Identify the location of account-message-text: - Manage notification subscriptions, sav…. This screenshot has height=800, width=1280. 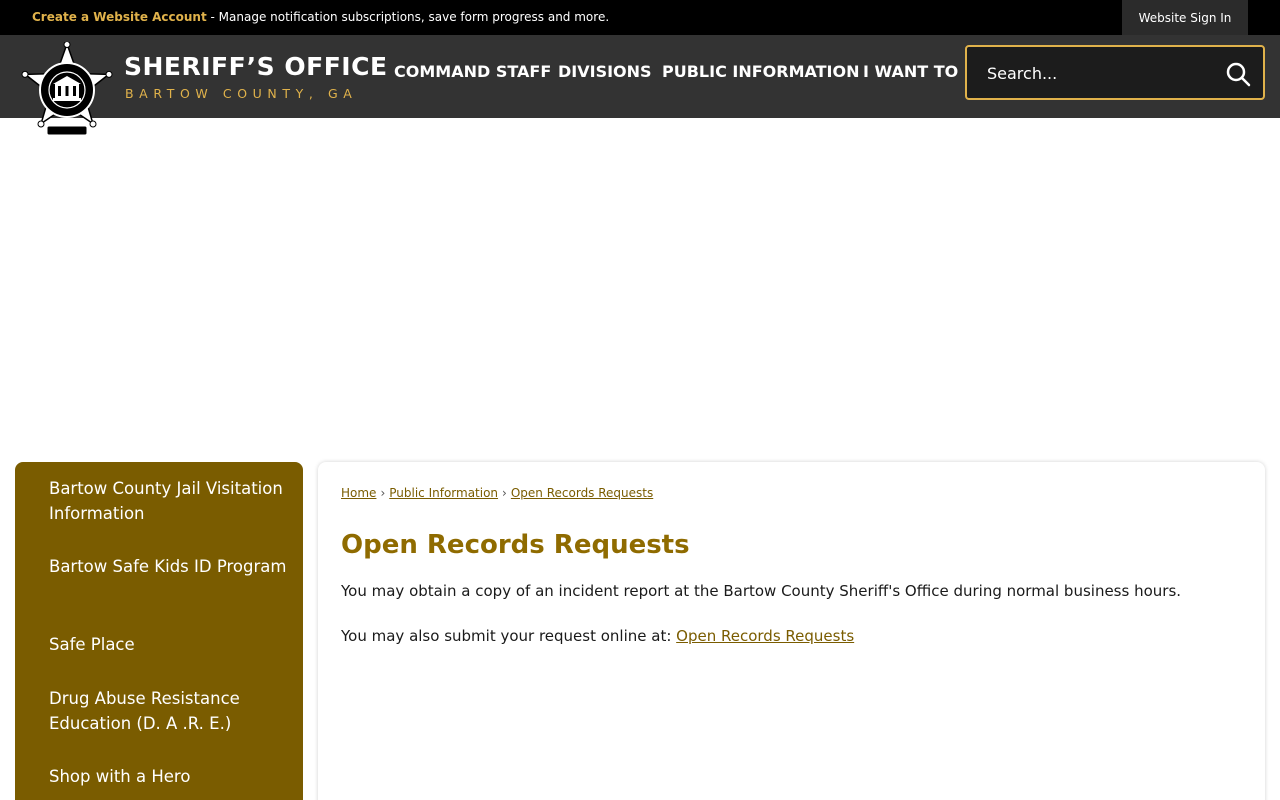
(408, 17).